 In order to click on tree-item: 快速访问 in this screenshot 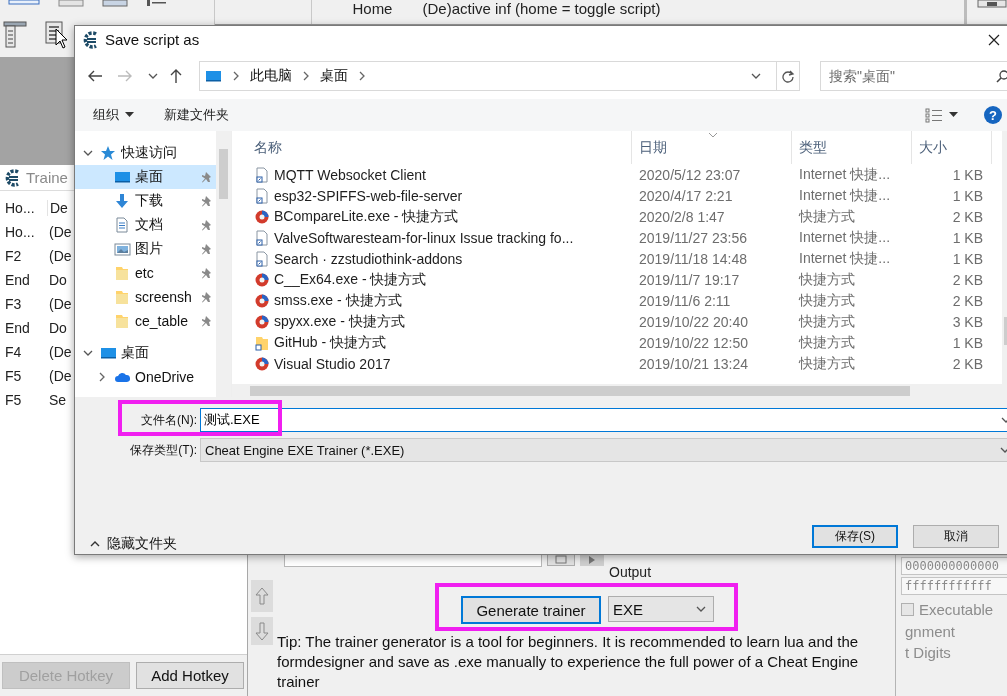, I will do `click(145, 153)`.